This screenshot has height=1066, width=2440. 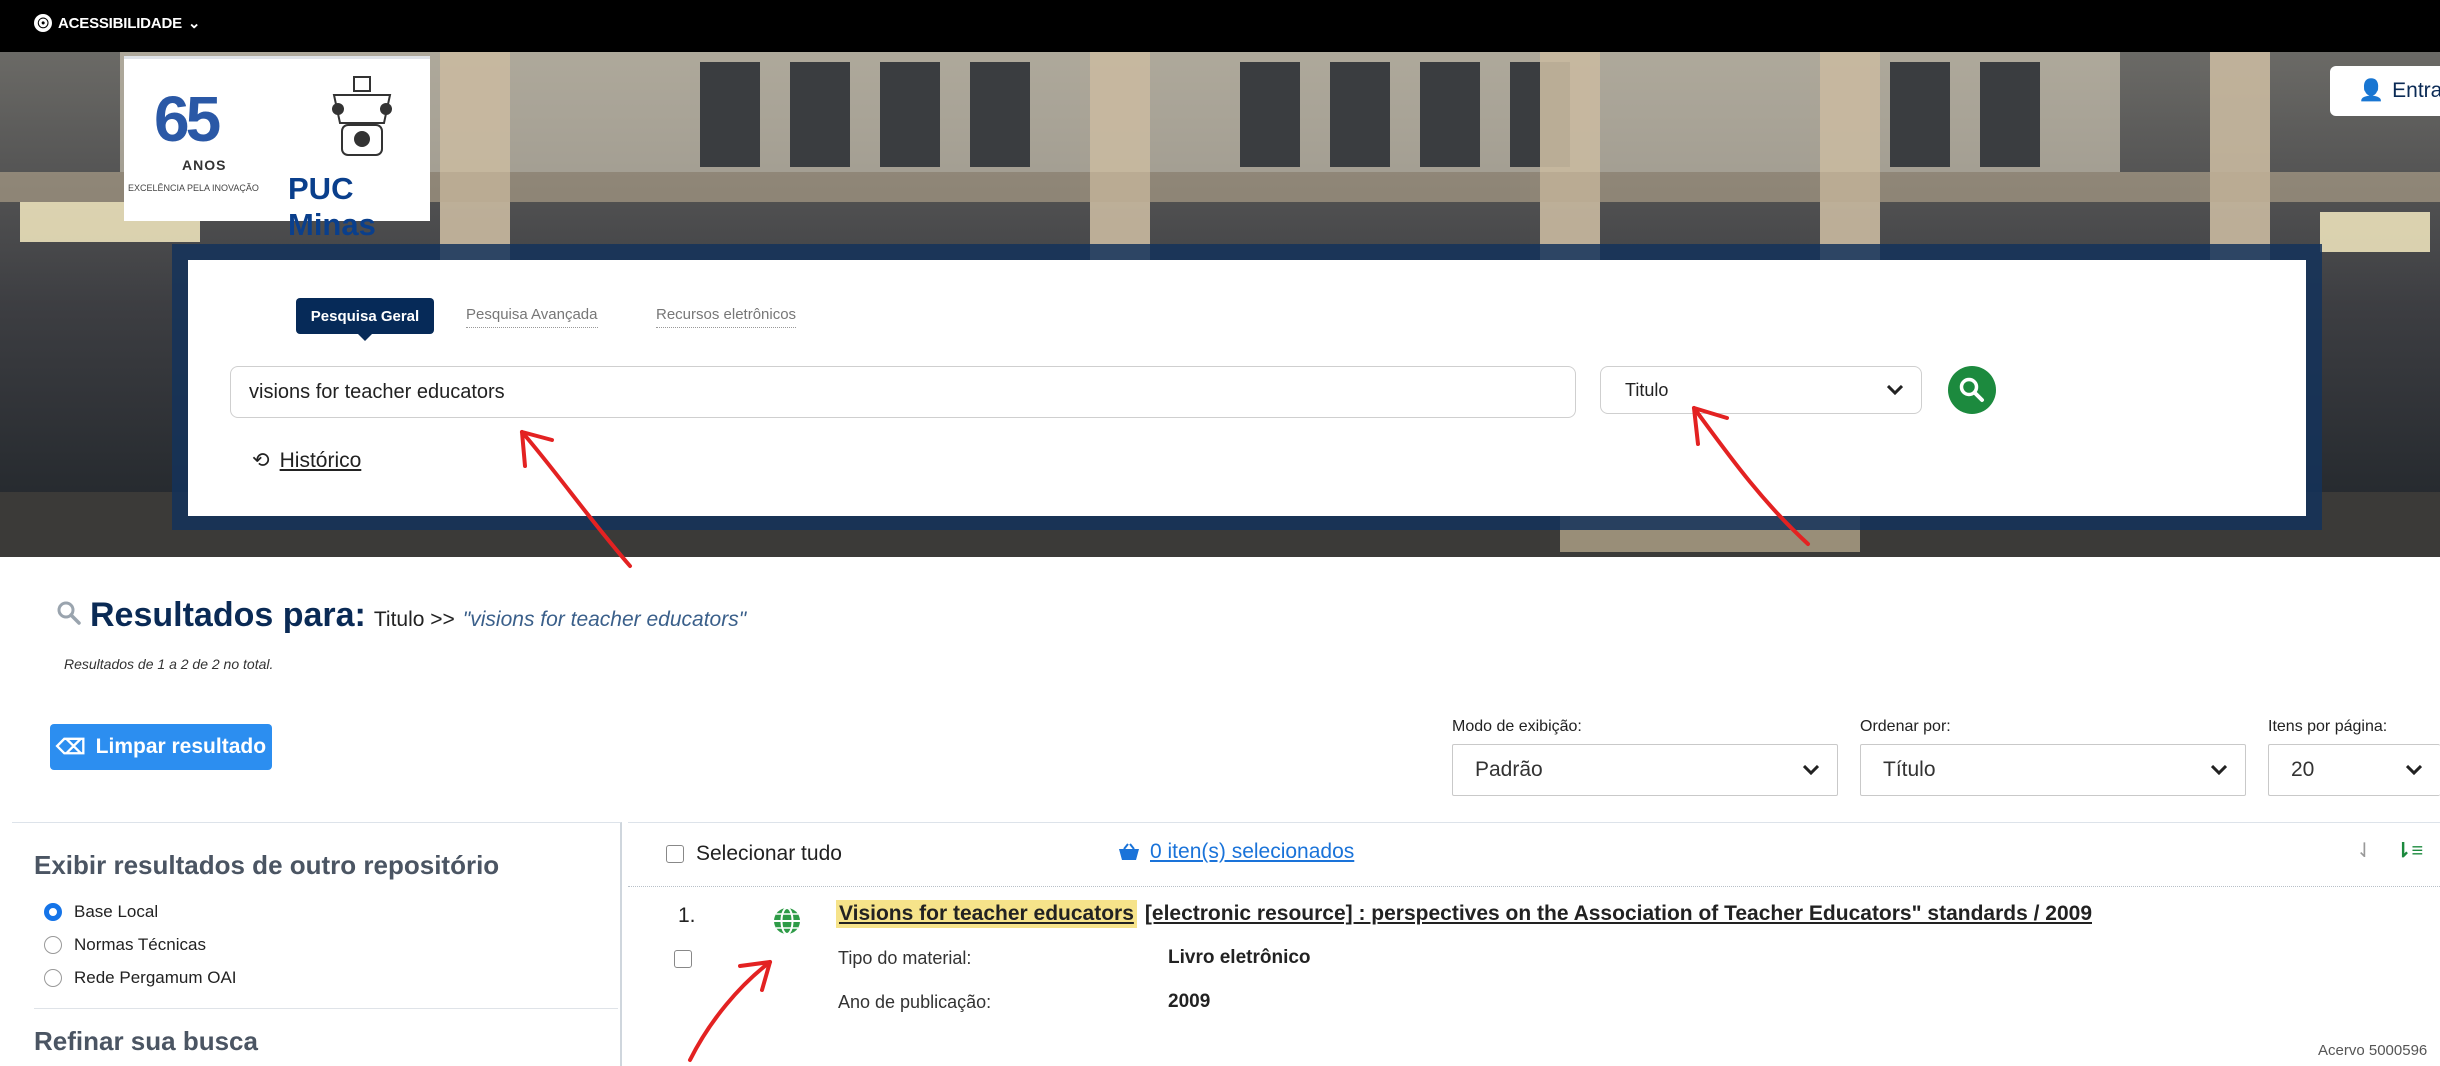 I want to click on arrow-to-search-input, so click(x=576, y=499).